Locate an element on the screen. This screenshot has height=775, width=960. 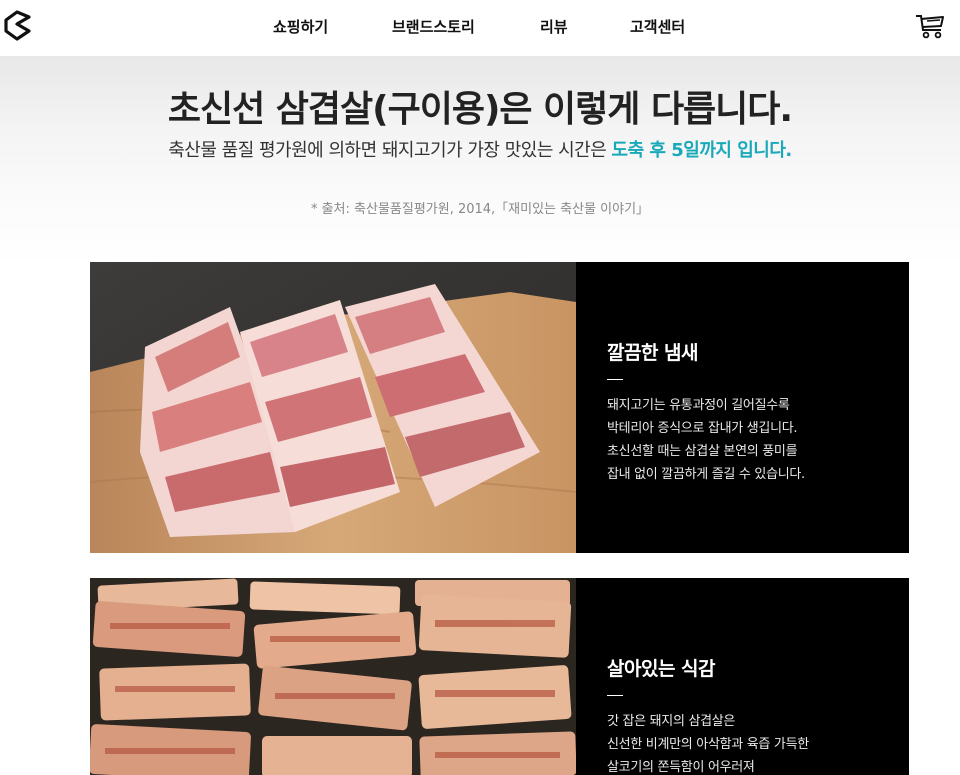
feature-line: 신선한 비계만의 아삭함과 육즙 가득한 is located at coordinates (708, 744).